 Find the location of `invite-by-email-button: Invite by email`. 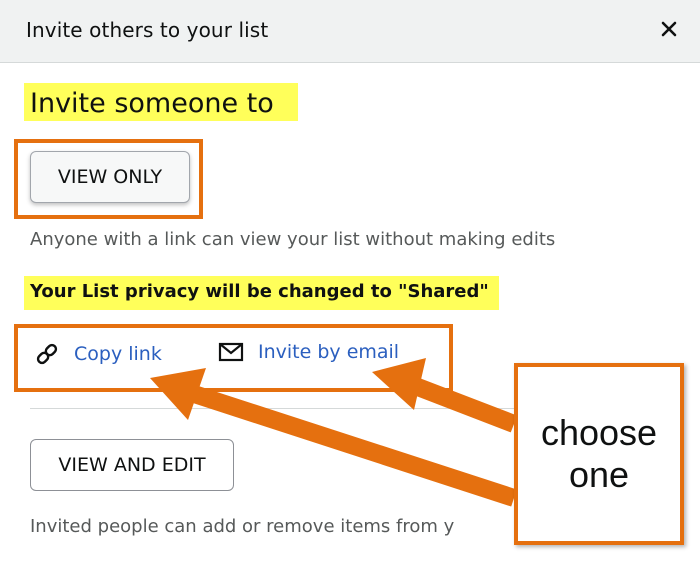

invite-by-email-button: Invite by email is located at coordinates (308, 352).